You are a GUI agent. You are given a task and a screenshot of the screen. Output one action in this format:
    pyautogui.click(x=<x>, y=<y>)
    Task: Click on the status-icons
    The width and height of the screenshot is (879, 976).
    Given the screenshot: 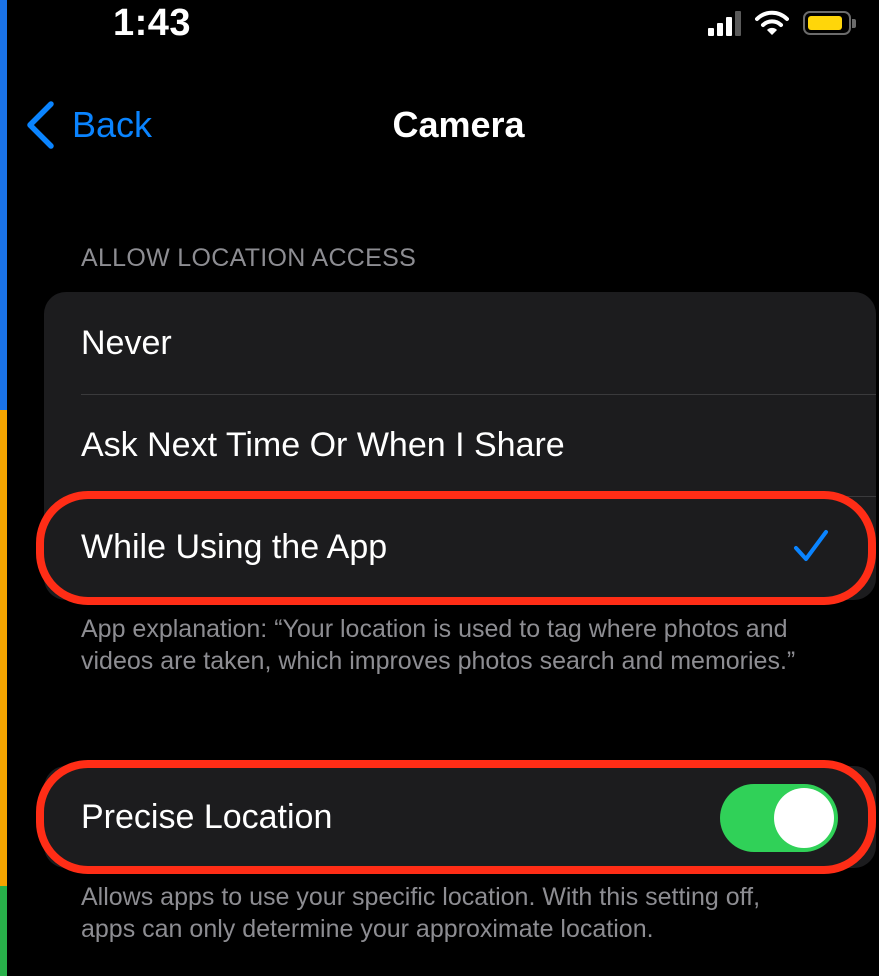 What is the action you would take?
    pyautogui.click(x=782, y=23)
    